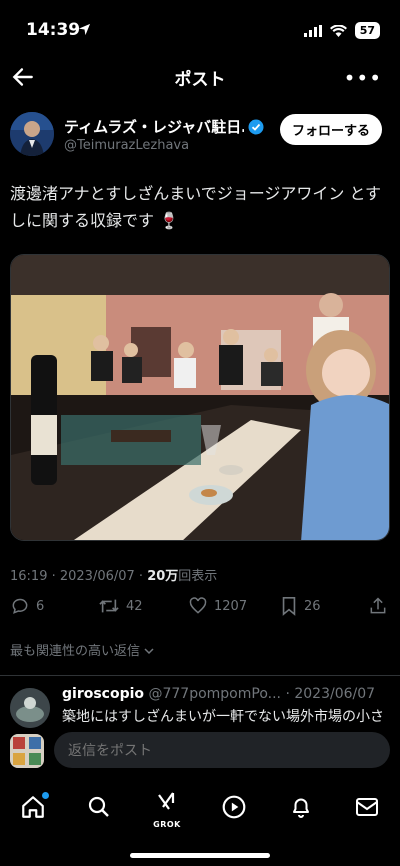  Describe the element at coordinates (33, 807) in the screenshot. I see `tab-home` at that location.